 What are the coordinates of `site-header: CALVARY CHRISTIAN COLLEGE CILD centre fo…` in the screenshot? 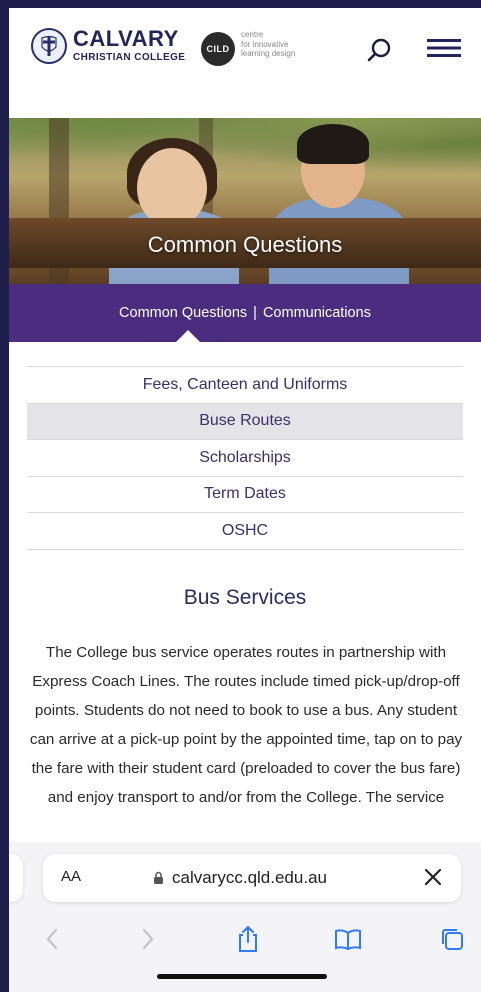 It's located at (245, 63).